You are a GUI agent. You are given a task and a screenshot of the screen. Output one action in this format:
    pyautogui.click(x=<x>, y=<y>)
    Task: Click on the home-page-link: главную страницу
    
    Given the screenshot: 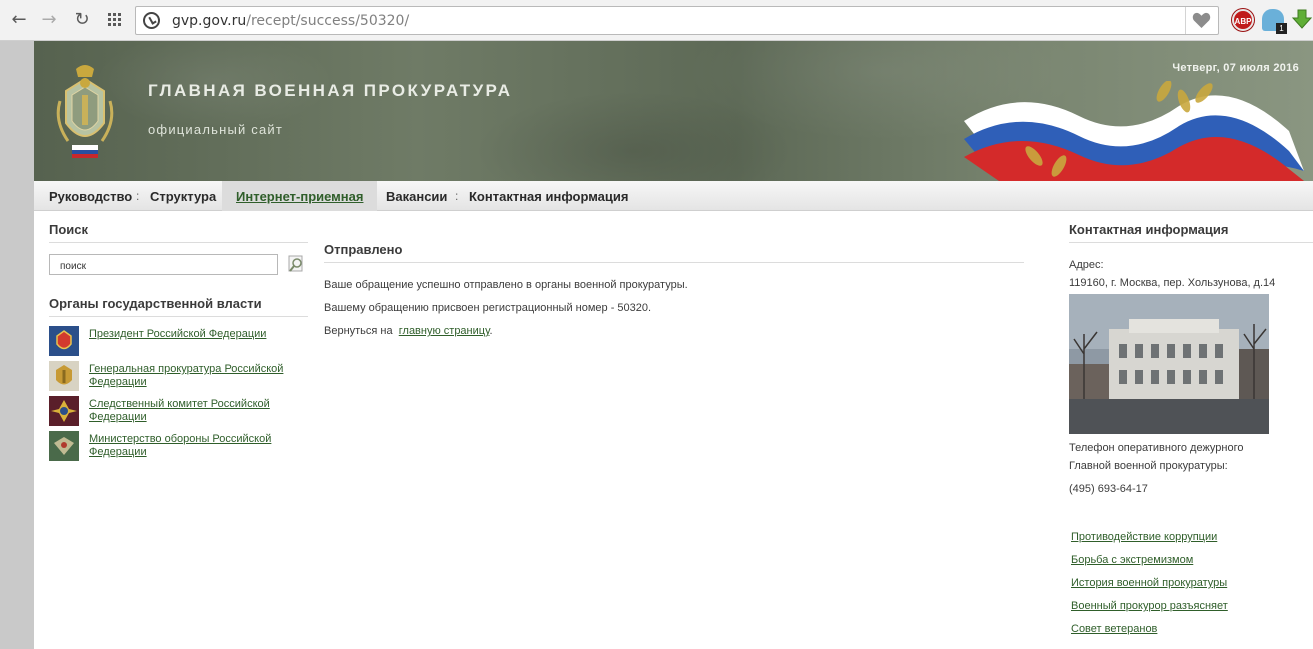 What is the action you would take?
    pyautogui.click(x=444, y=331)
    